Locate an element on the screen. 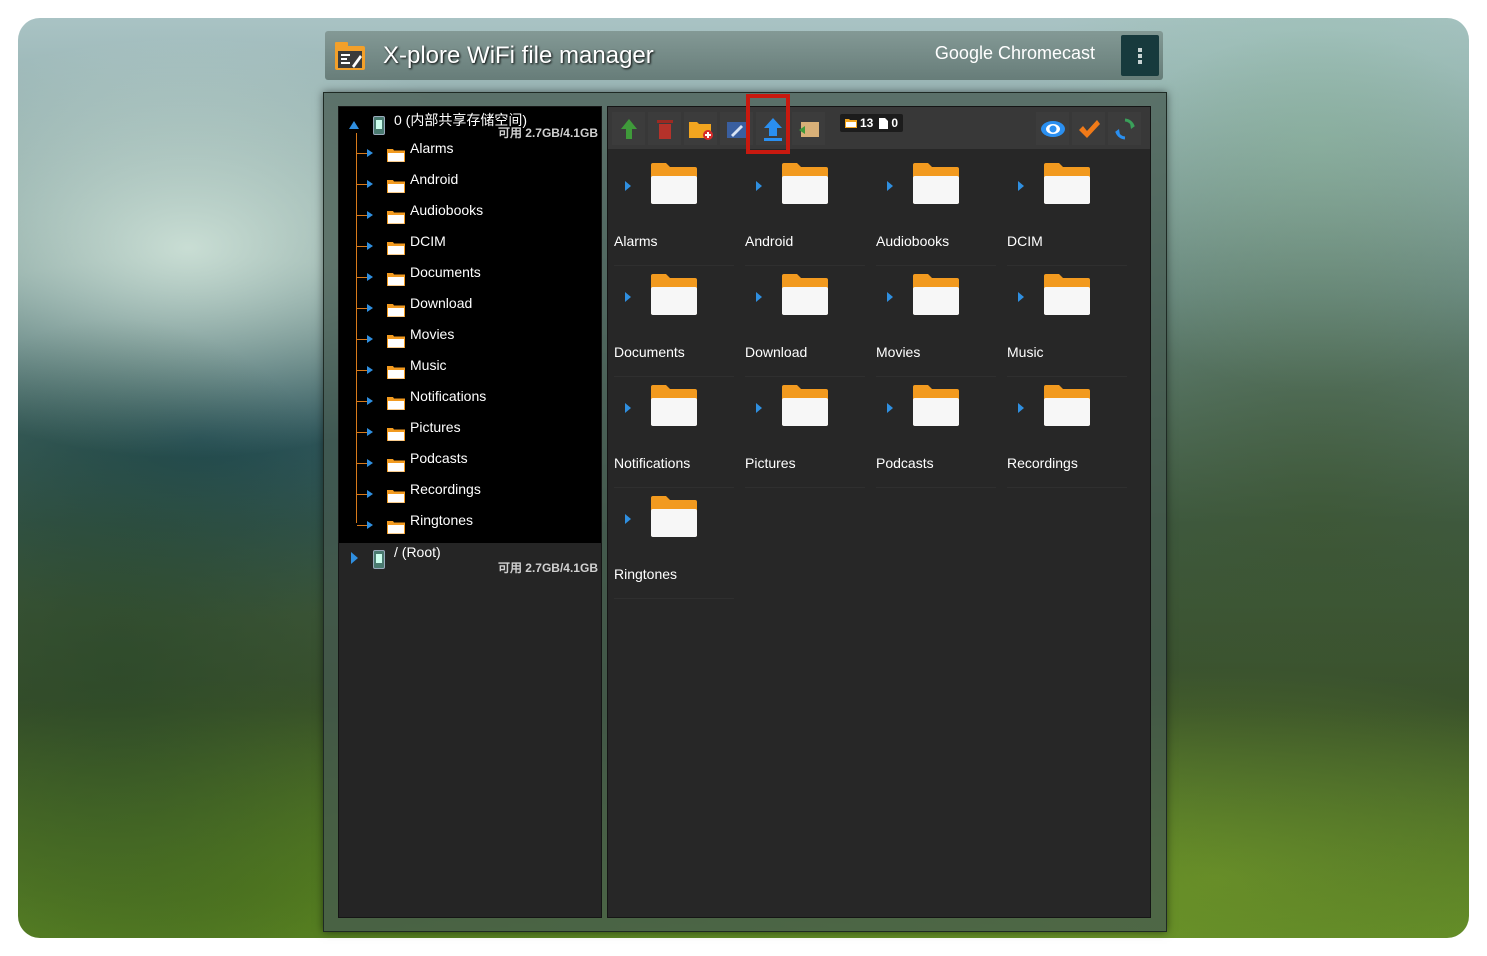 This screenshot has width=1487, height=956. refresh-icon is located at coordinates (1124, 128).